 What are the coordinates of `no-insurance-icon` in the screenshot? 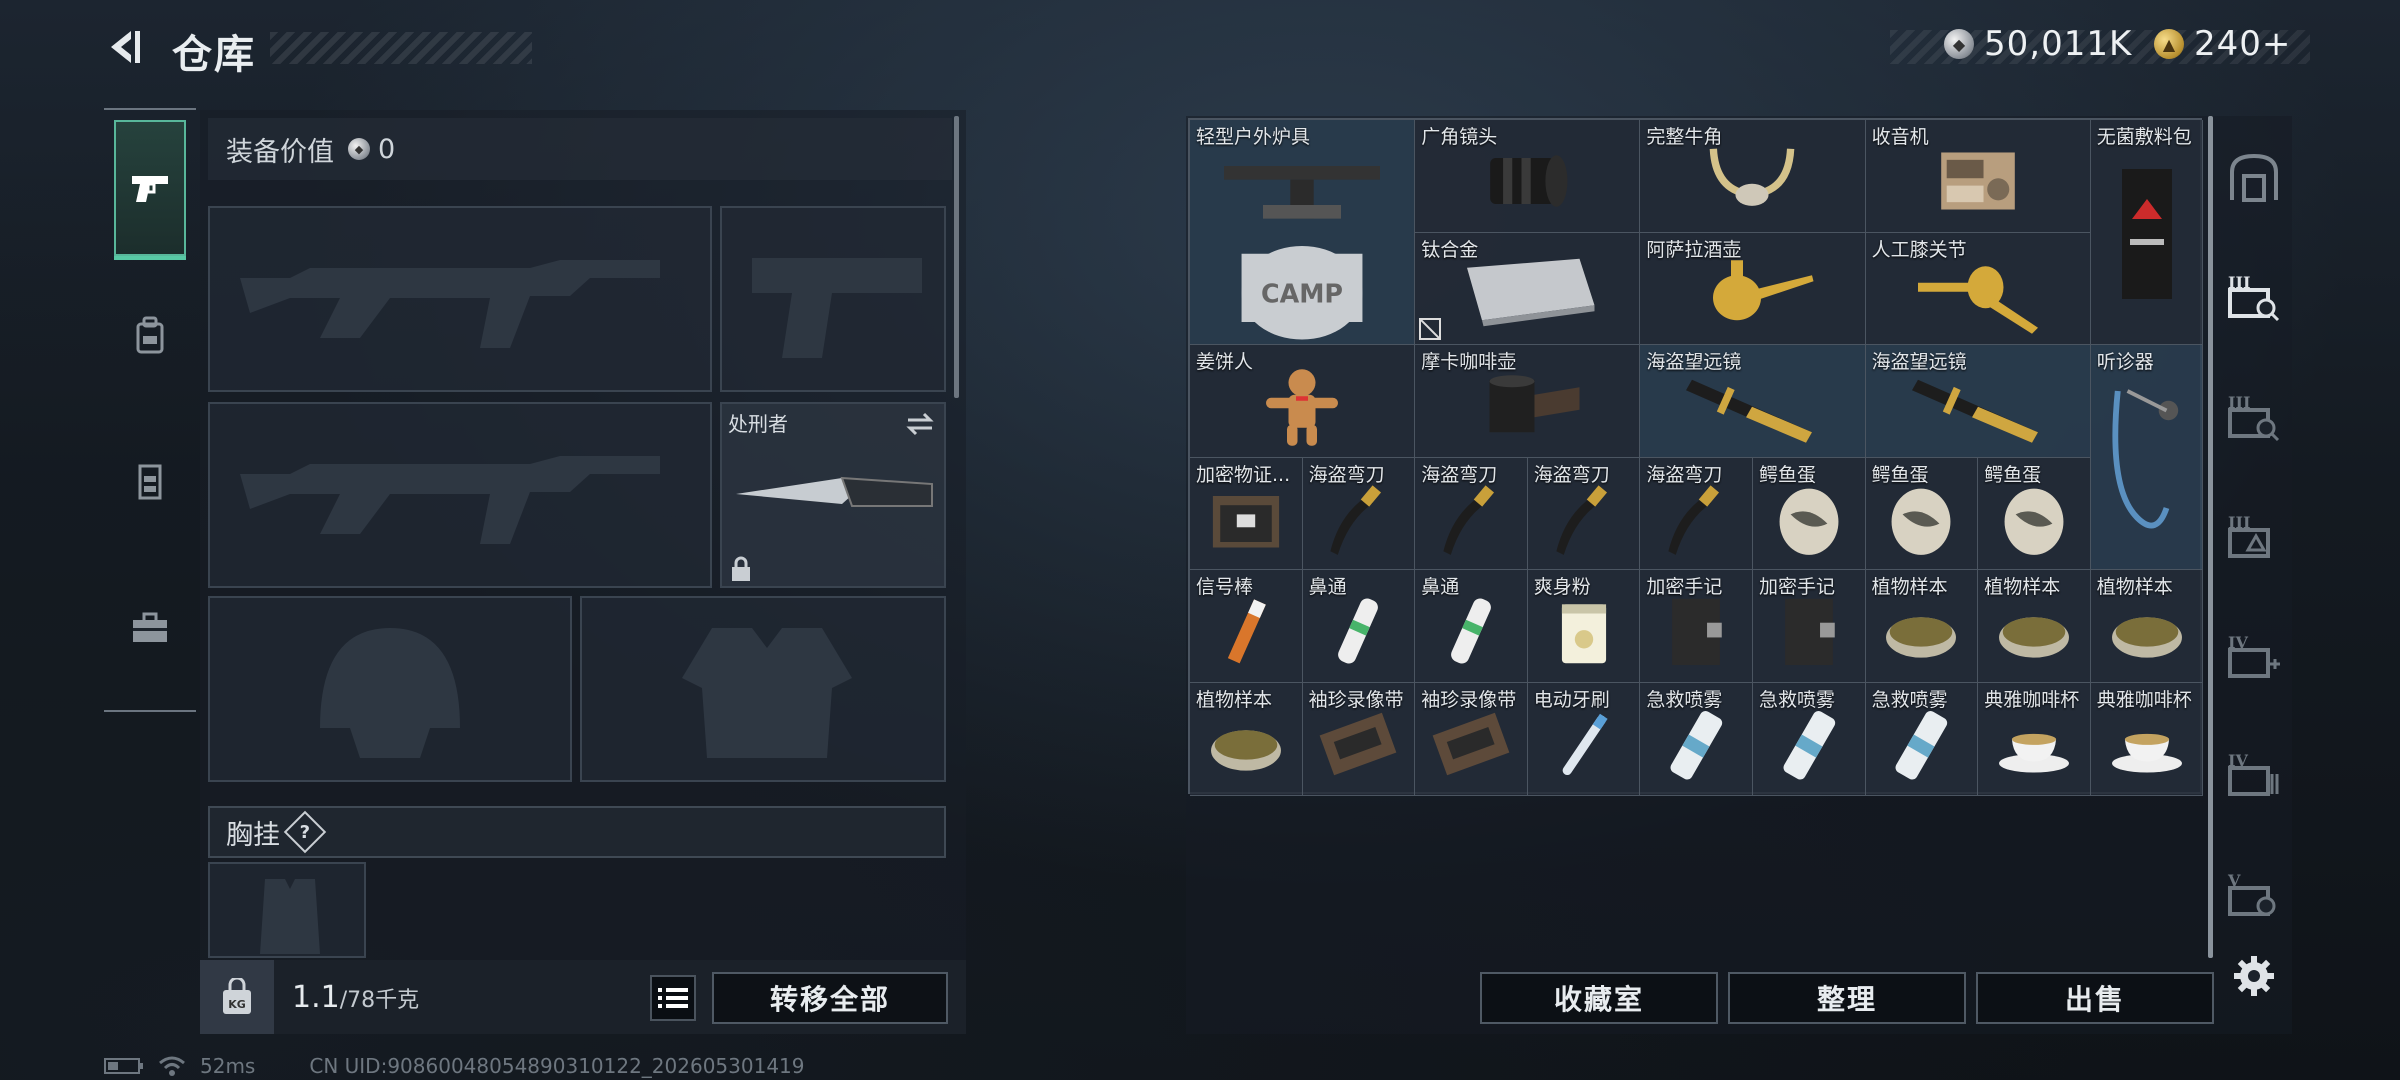 It's located at (1430, 329).